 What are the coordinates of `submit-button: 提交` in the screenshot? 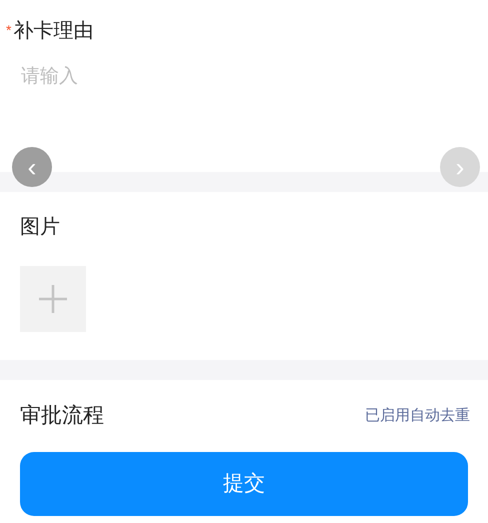 It's located at (244, 484).